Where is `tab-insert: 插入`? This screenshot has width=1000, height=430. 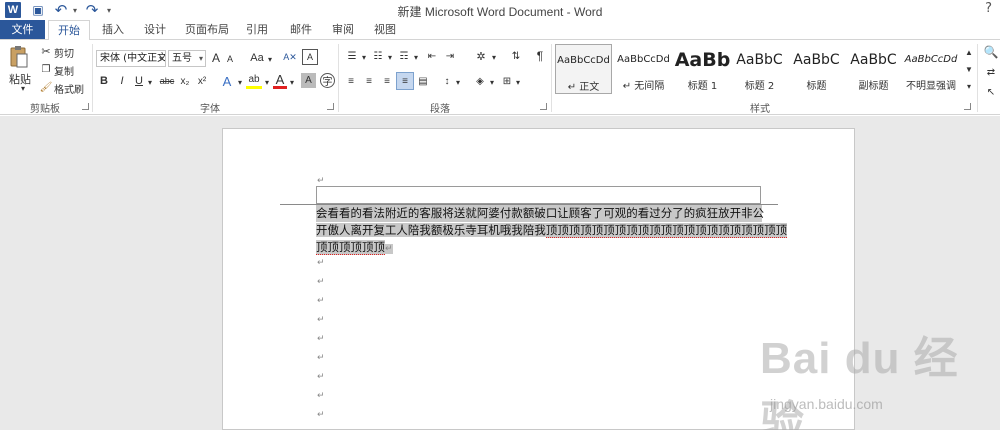 tab-insert: 插入 is located at coordinates (113, 30).